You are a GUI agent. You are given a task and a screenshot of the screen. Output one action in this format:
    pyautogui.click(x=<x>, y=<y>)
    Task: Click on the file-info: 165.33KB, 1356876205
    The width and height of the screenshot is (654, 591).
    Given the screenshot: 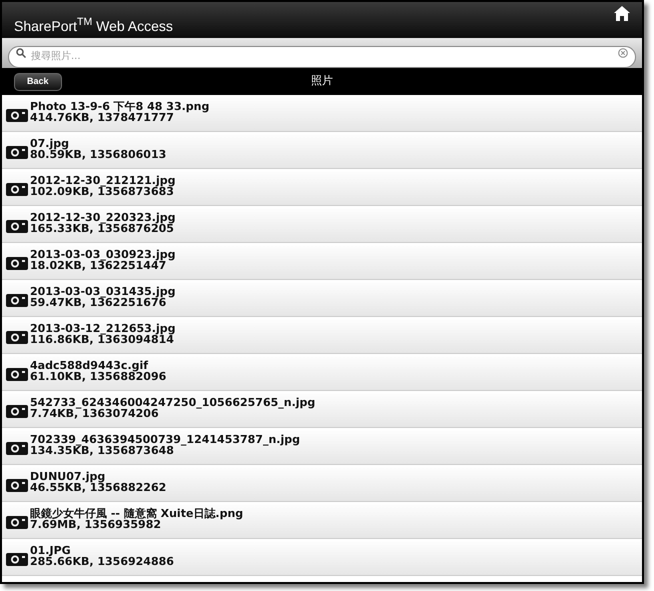 What is the action you would take?
    pyautogui.click(x=102, y=228)
    